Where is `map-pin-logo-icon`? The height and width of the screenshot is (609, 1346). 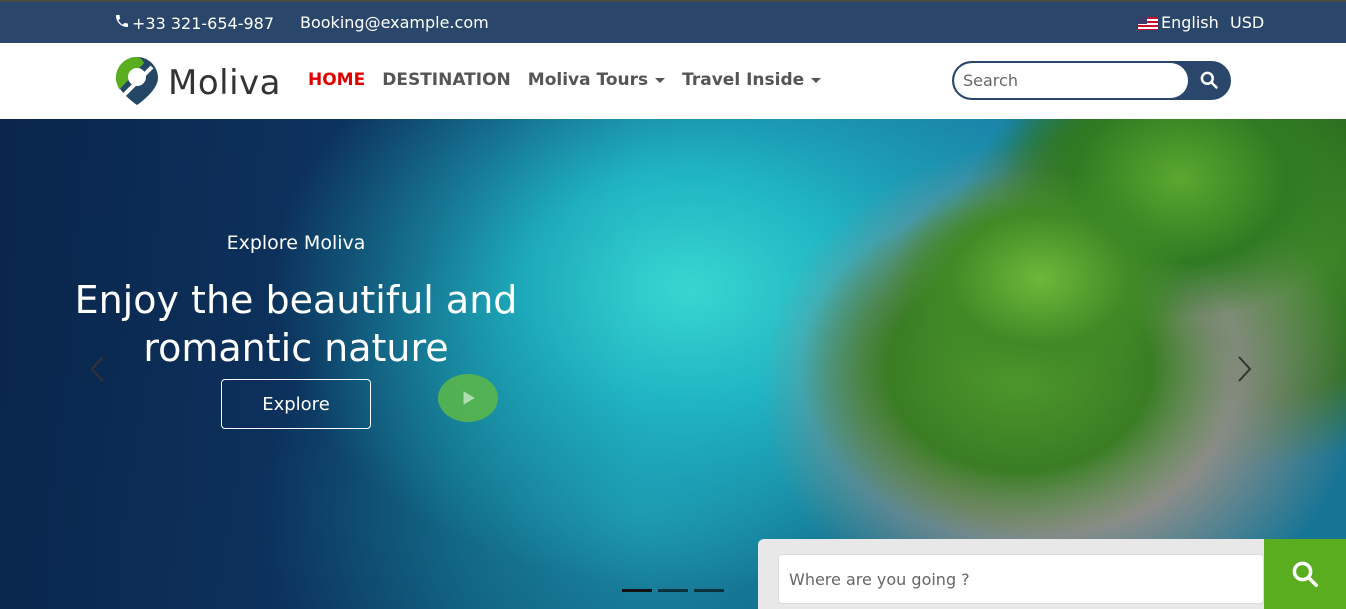
map-pin-logo-icon is located at coordinates (137, 83).